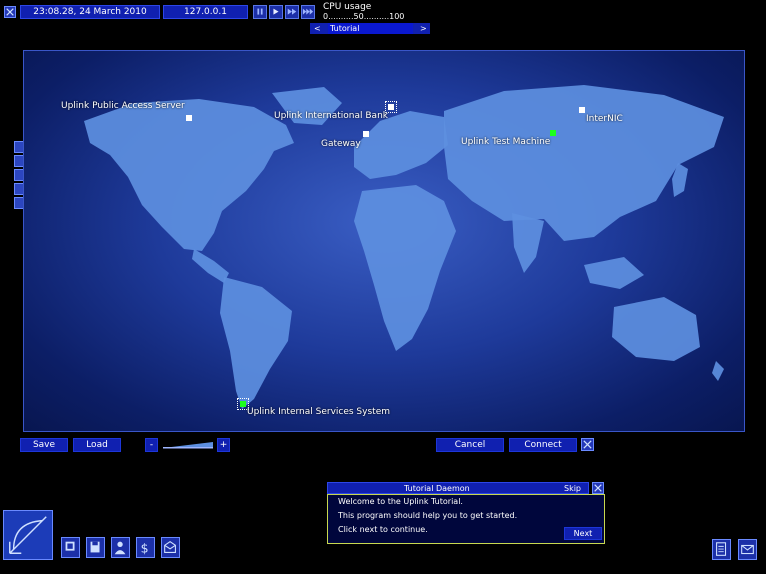 The width and height of the screenshot is (766, 574). What do you see at coordinates (400, 501) in the screenshot?
I see `tutorial-line-1: Welcome to the Uplink Tutorial.` at bounding box center [400, 501].